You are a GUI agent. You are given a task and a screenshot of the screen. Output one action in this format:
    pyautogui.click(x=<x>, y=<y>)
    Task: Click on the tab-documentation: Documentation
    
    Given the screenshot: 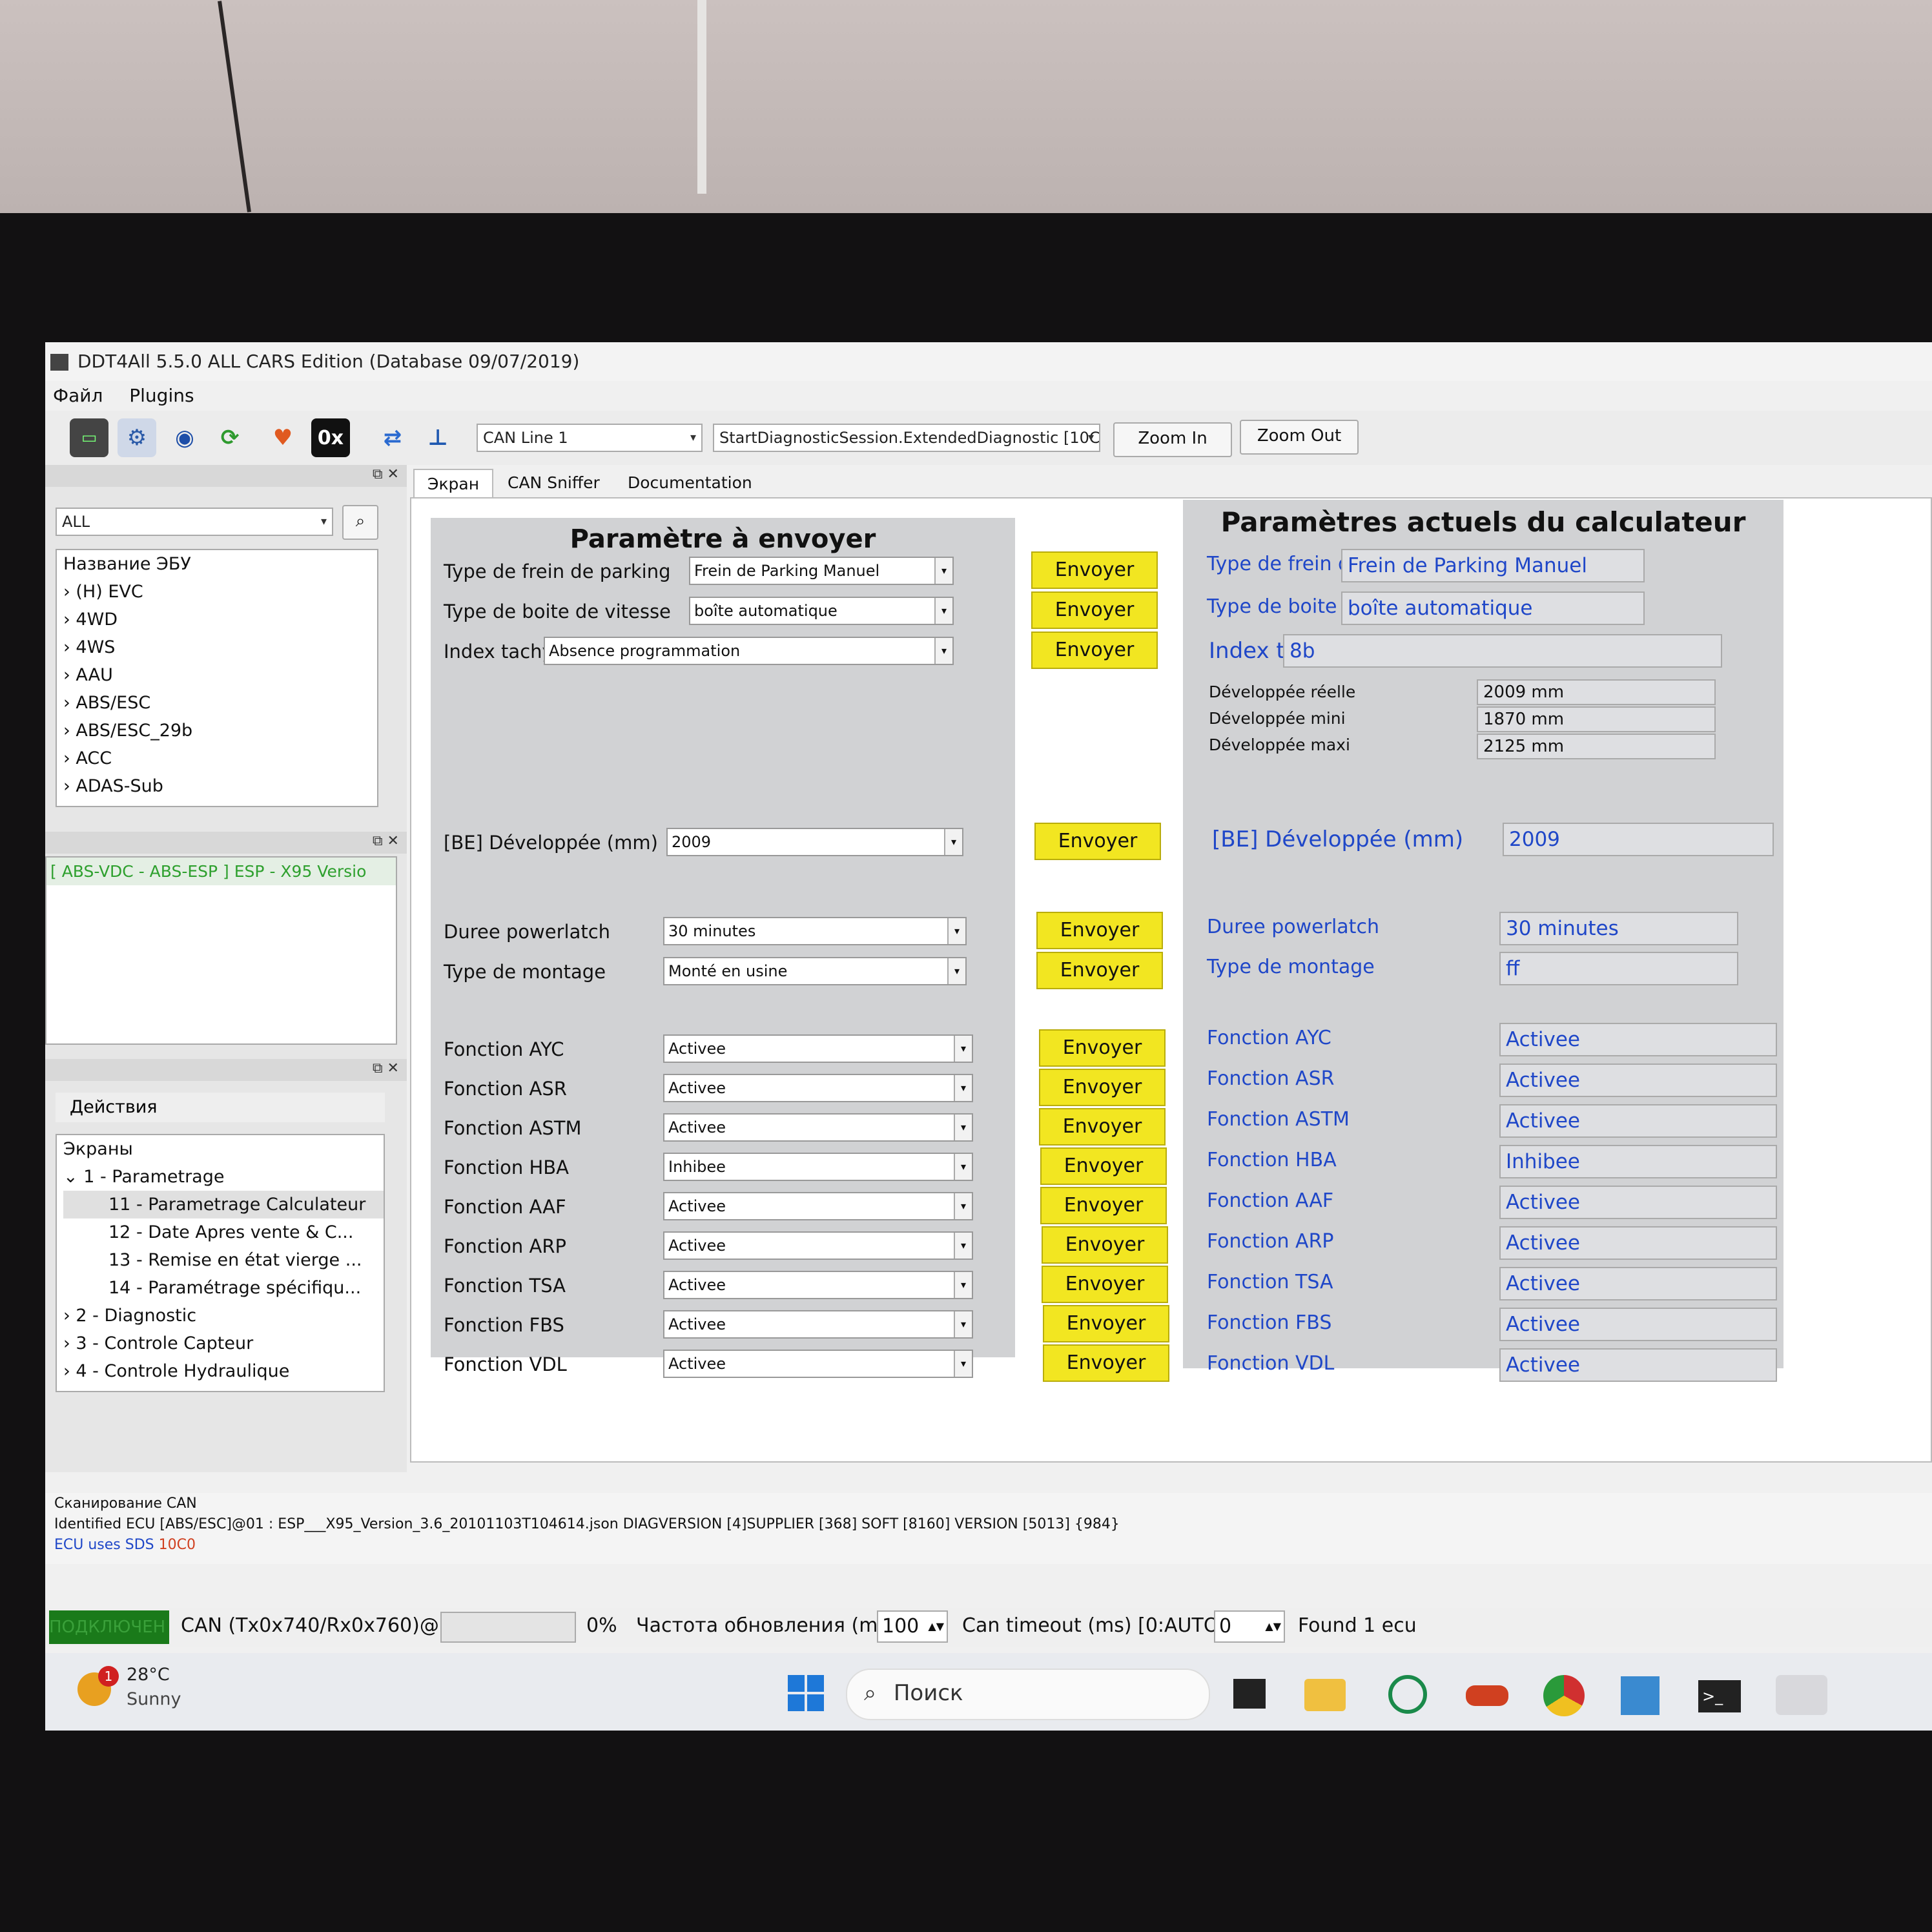 What is the action you would take?
    pyautogui.click(x=690, y=483)
    